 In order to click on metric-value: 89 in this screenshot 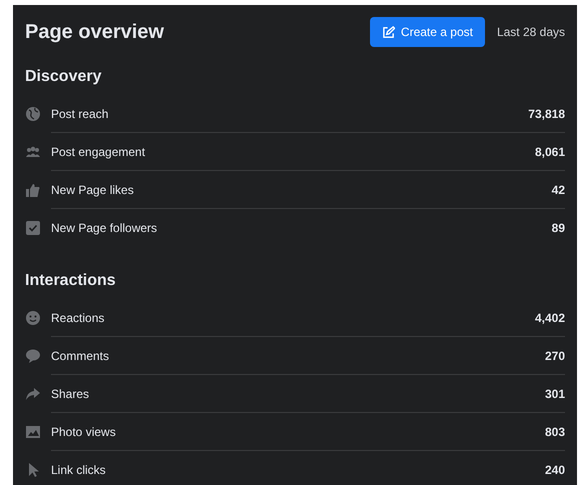, I will do `click(558, 228)`.